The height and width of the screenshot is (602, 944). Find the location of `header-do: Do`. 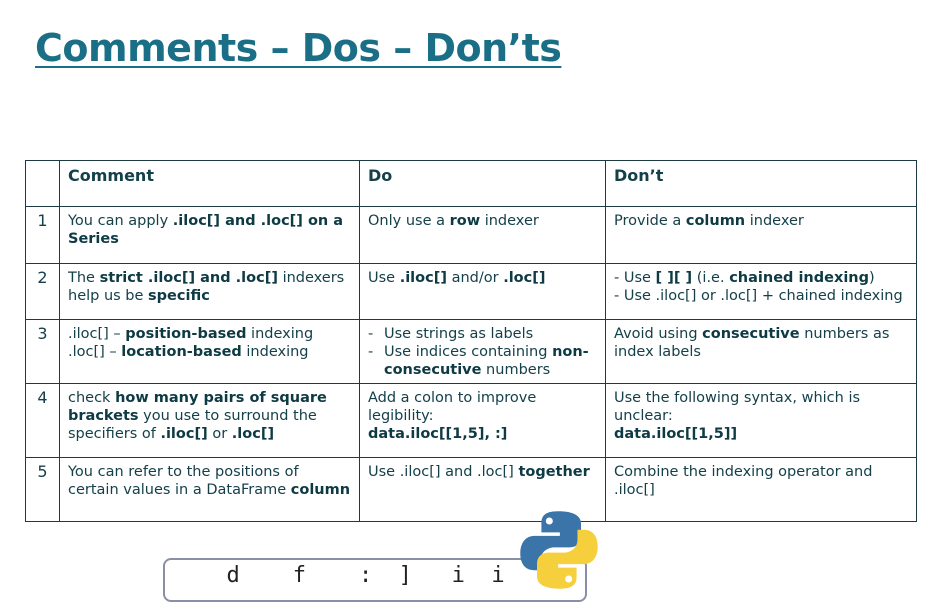

header-do: Do is located at coordinates (482, 183).